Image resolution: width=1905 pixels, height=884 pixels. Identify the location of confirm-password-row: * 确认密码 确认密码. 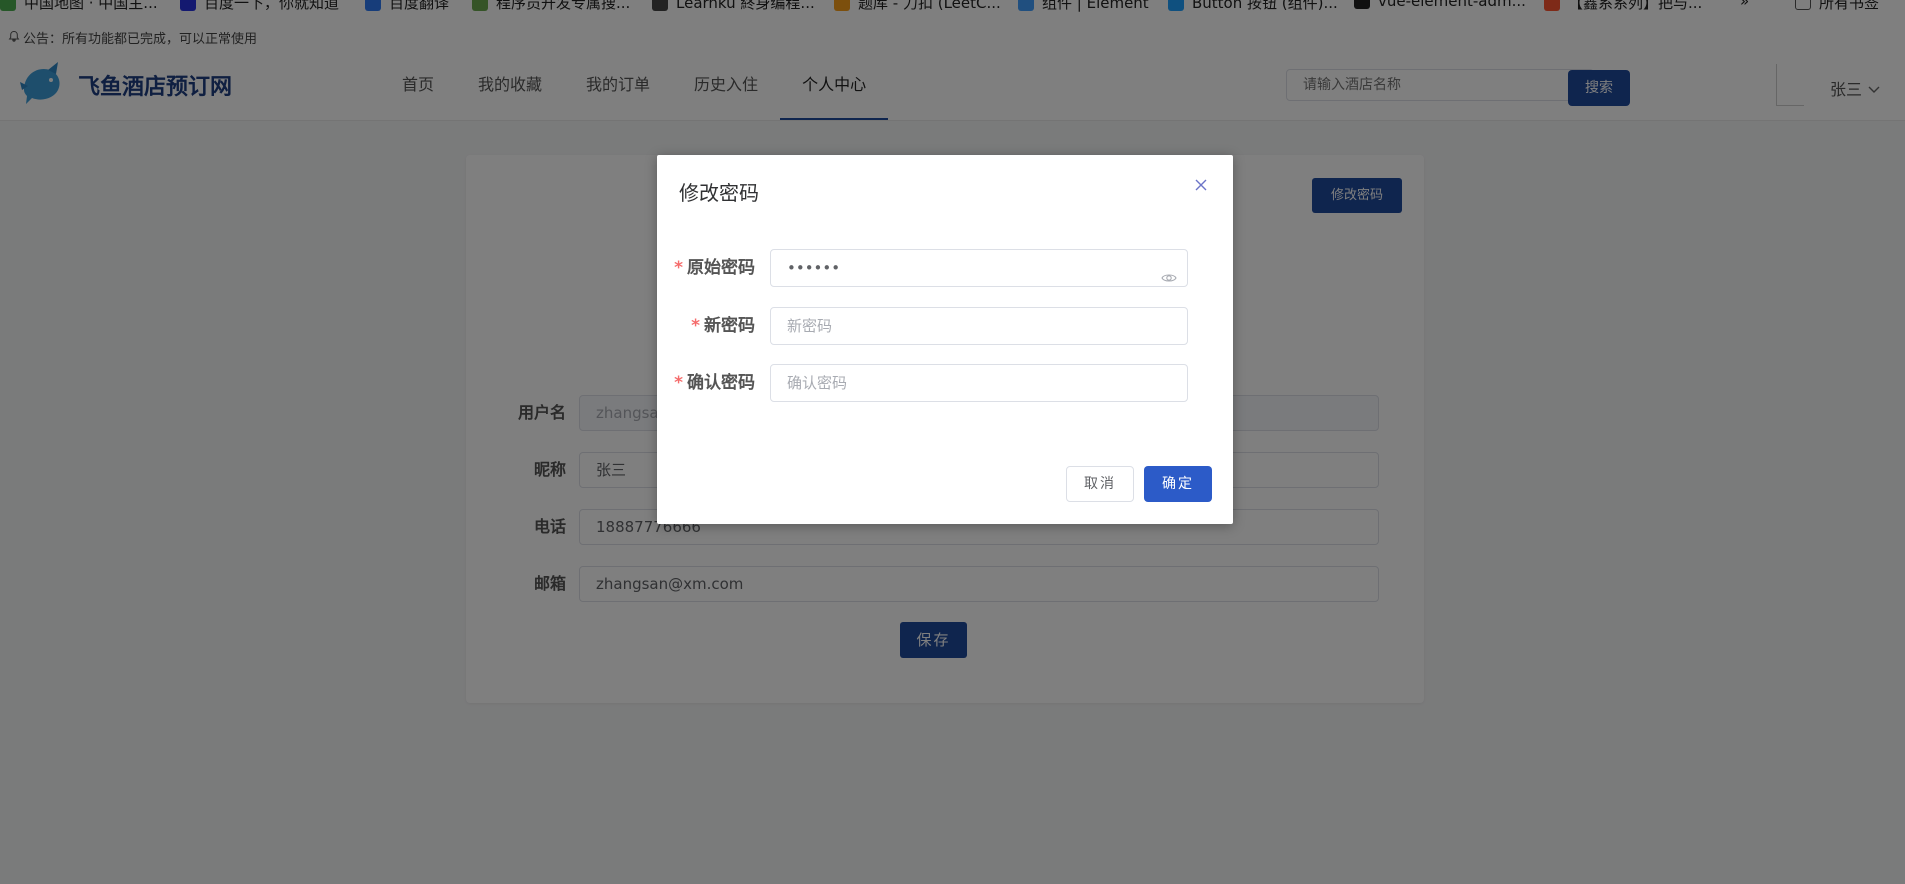
(945, 383).